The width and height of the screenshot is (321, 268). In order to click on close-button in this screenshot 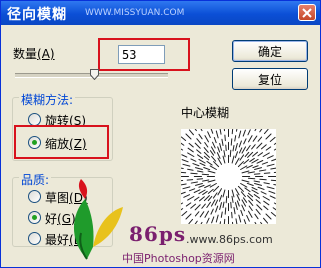, I will do `click(307, 12)`.